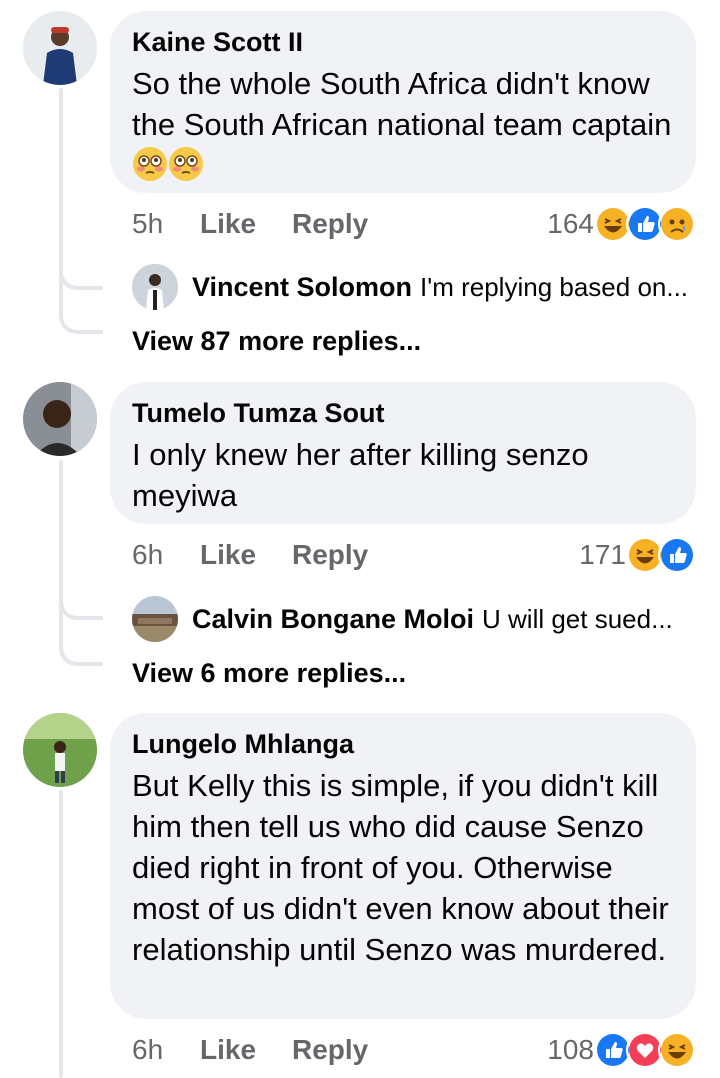 The image size is (720, 1078). What do you see at coordinates (637, 555) in the screenshot?
I see `reaction-summary: 171` at bounding box center [637, 555].